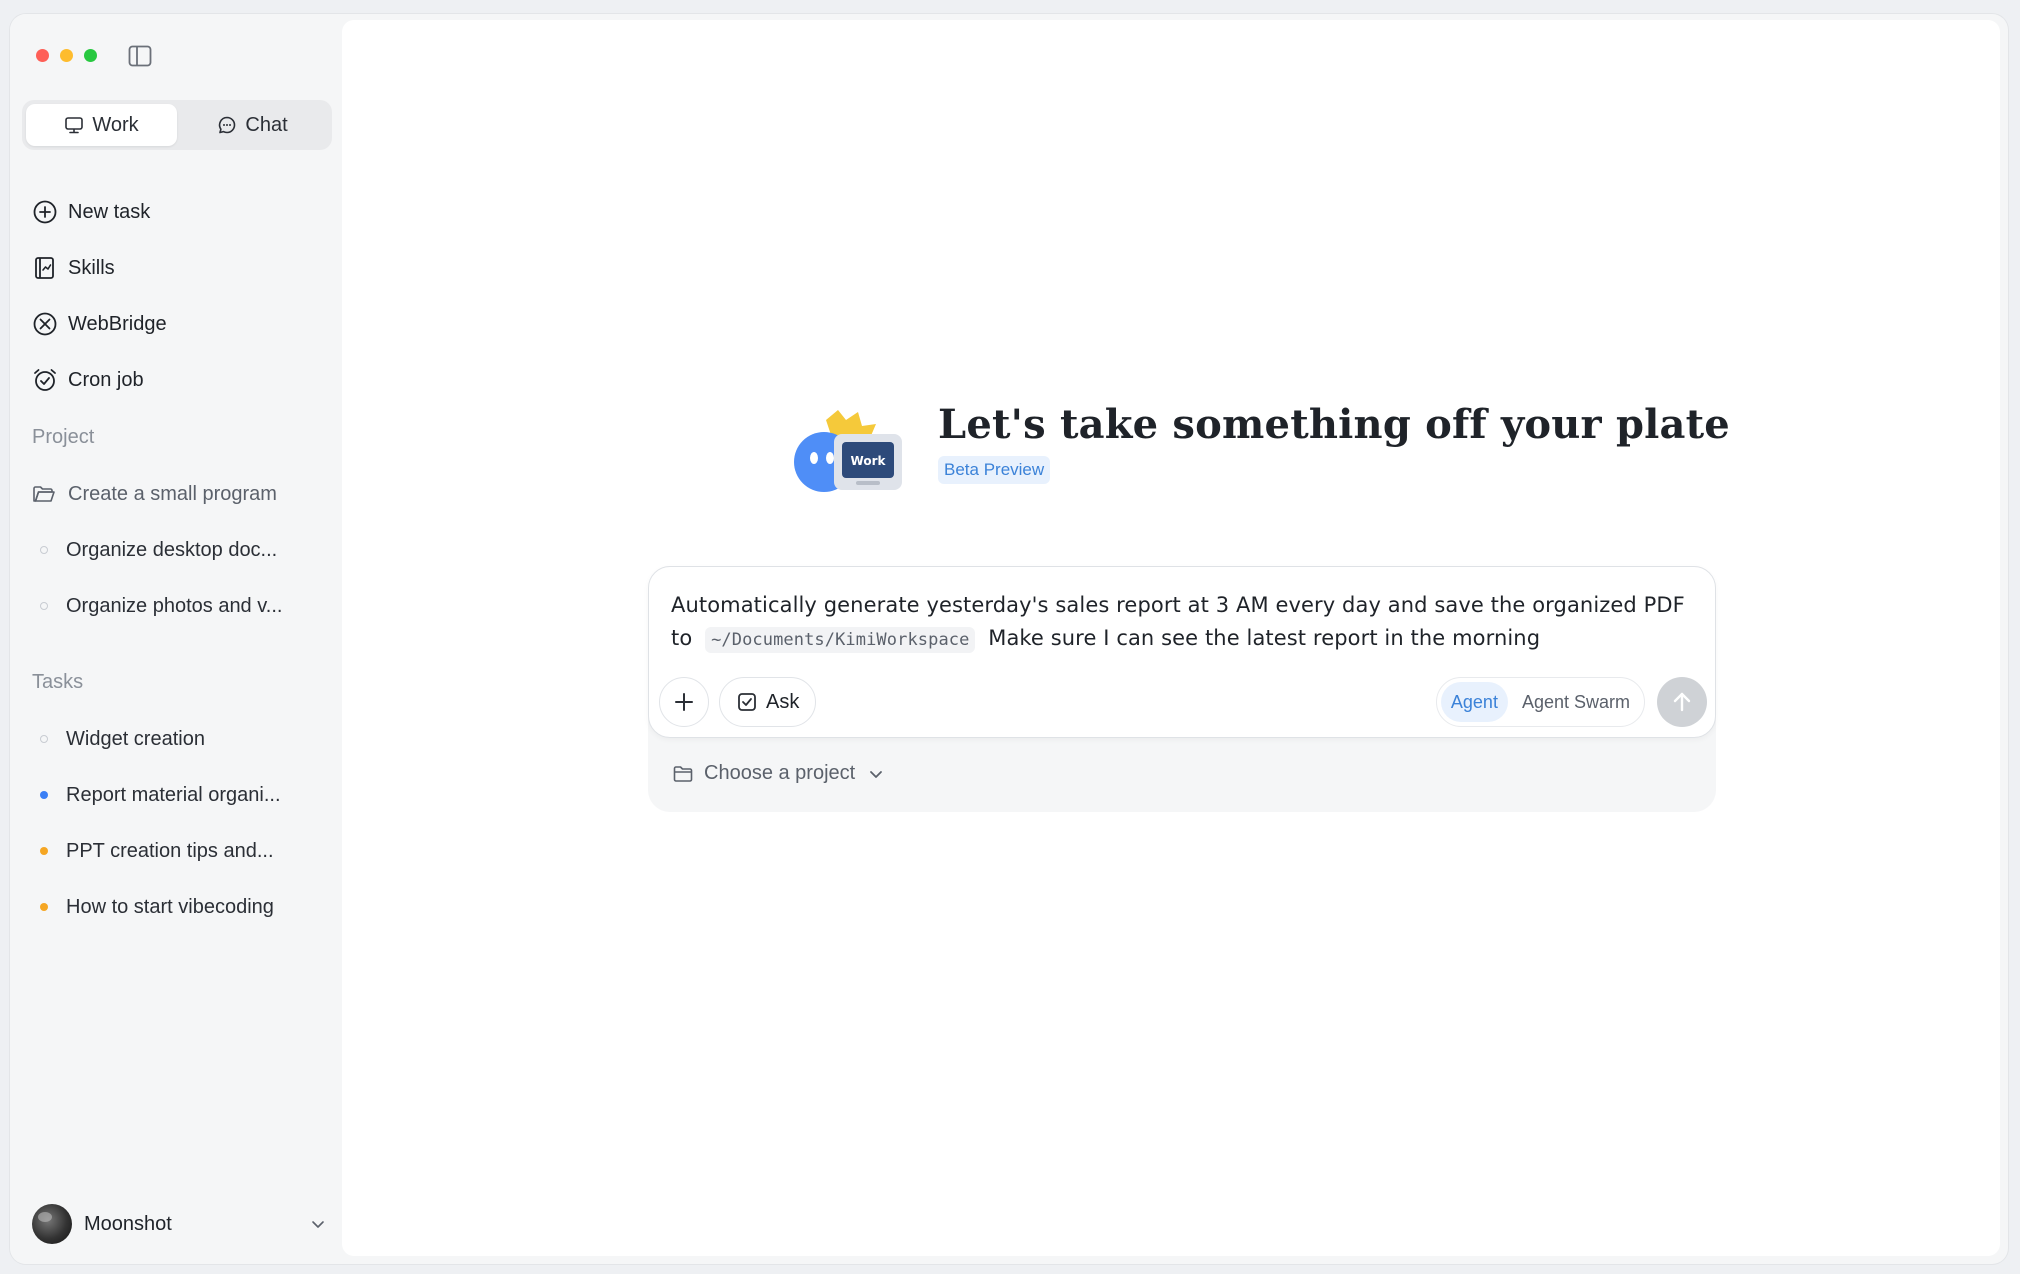  I want to click on choose-project-dropdown: Choose a project, so click(779, 773).